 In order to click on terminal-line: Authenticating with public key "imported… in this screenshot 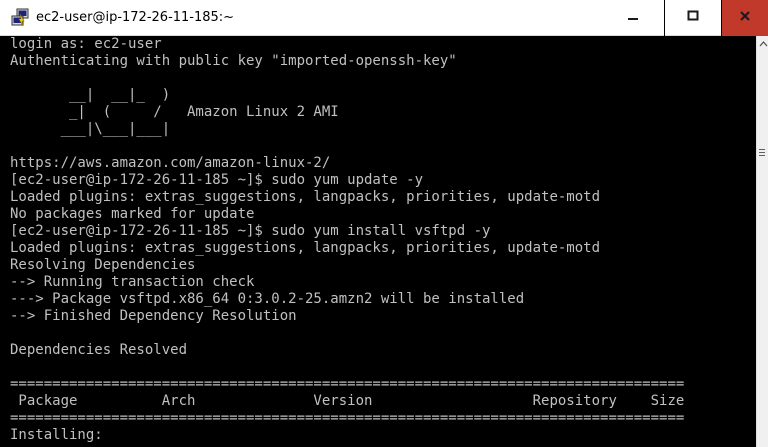, I will do `click(233, 61)`.